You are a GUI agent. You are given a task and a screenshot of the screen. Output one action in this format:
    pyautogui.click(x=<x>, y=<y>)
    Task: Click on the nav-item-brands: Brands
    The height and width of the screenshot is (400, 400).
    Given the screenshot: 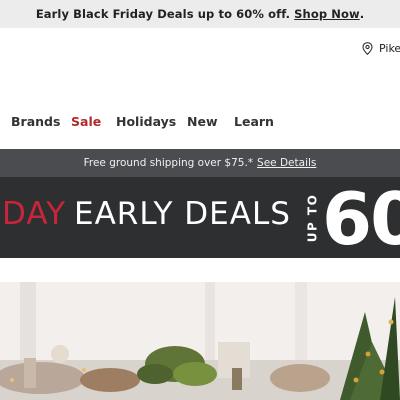 What is the action you would take?
    pyautogui.click(x=35, y=121)
    